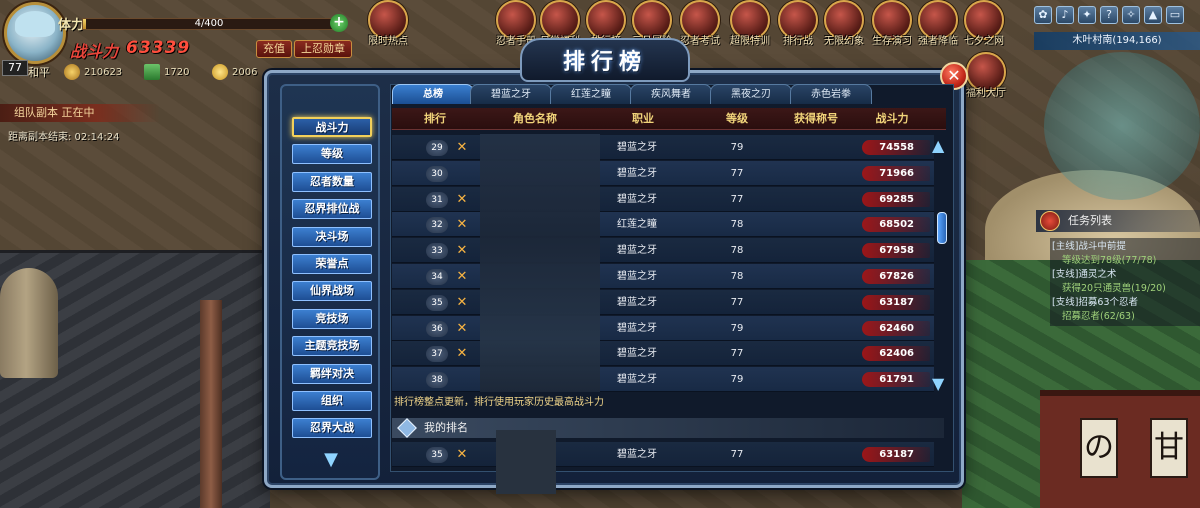  I want to click on column-header: 战斗力, so click(892, 118).